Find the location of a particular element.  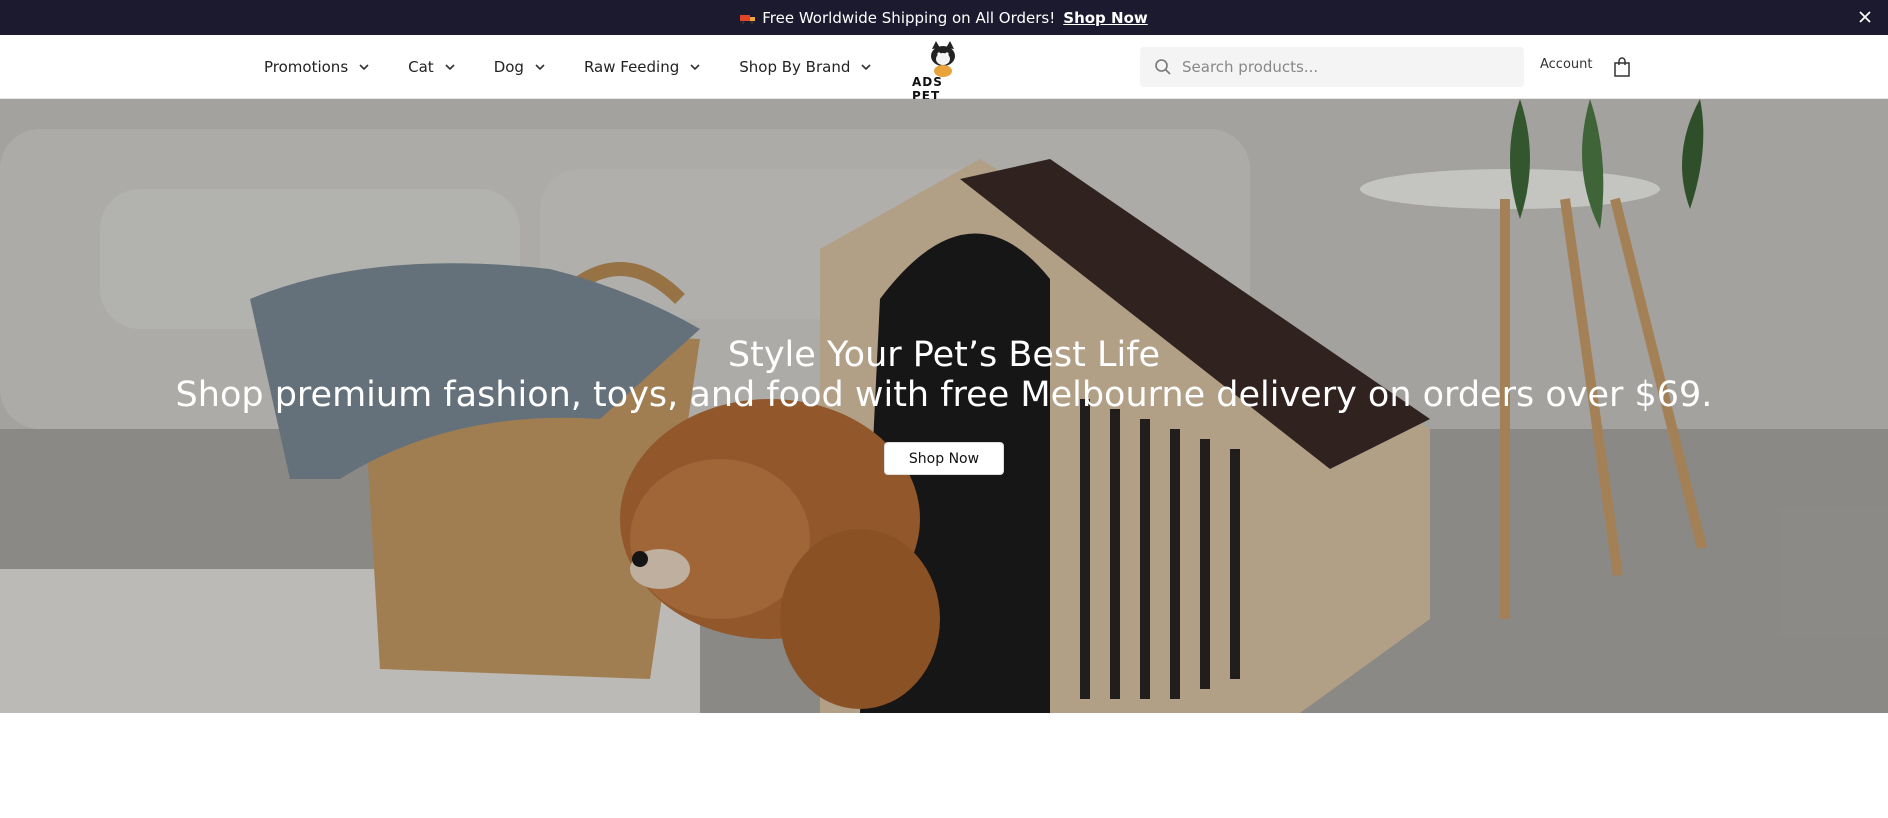

account-link: Account is located at coordinates (1566, 64).